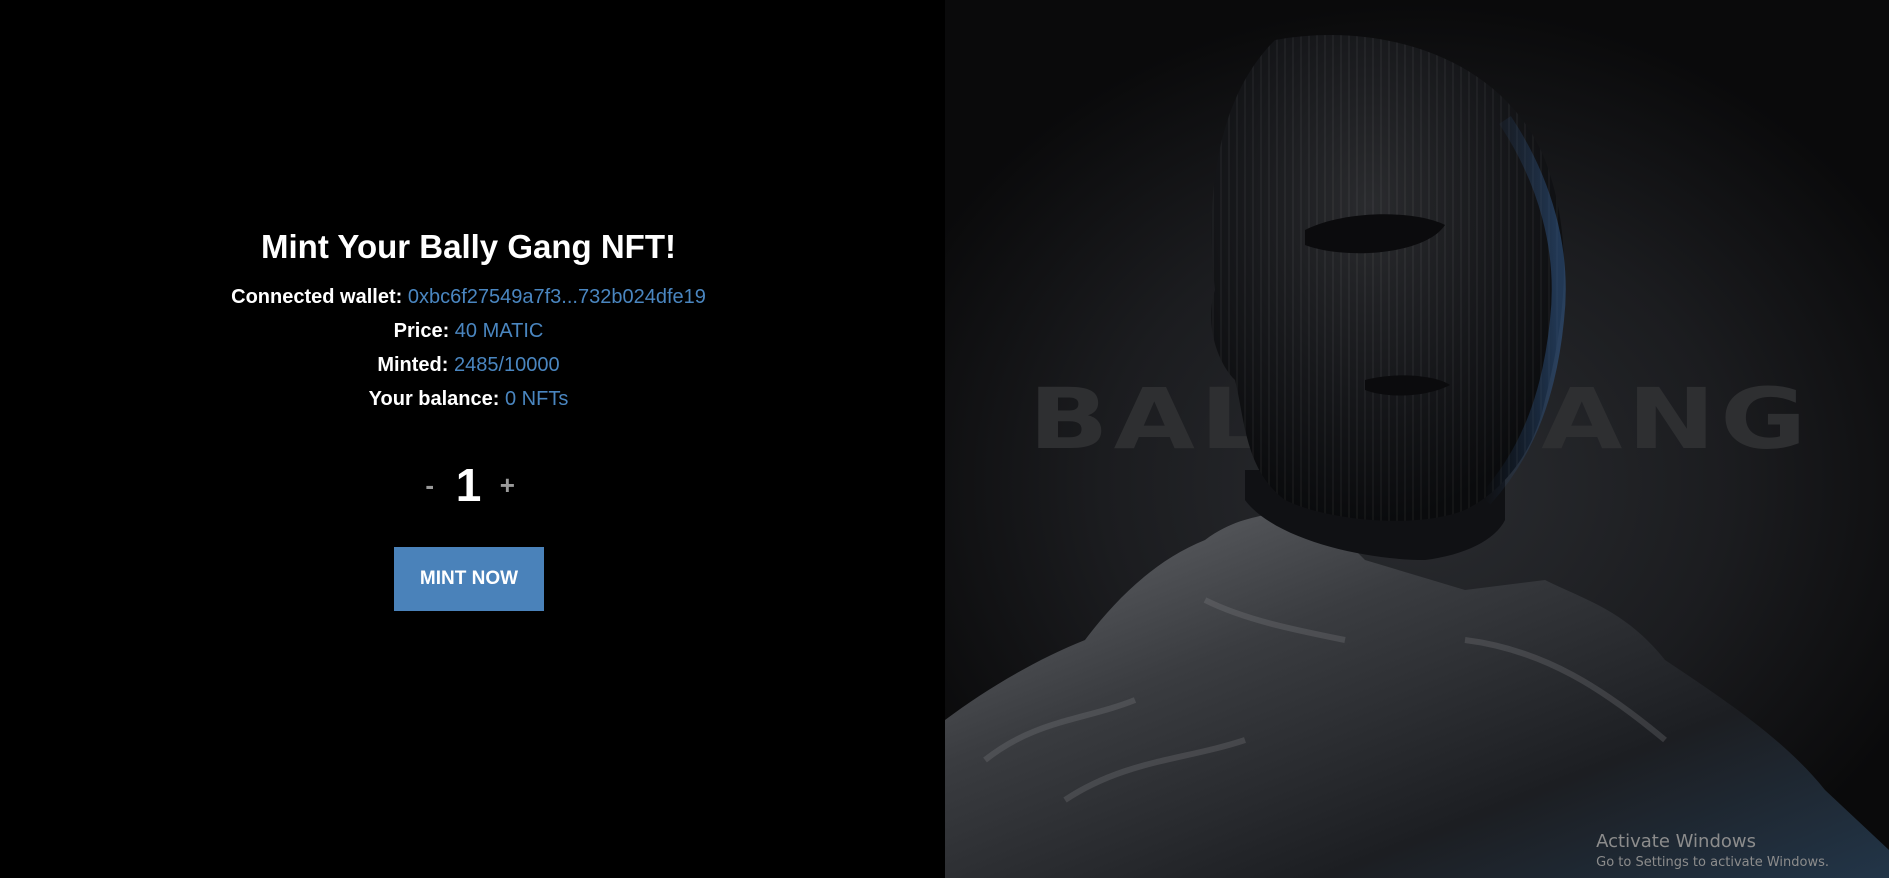  What do you see at coordinates (421, 331) in the screenshot?
I see `price-label: Price:` at bounding box center [421, 331].